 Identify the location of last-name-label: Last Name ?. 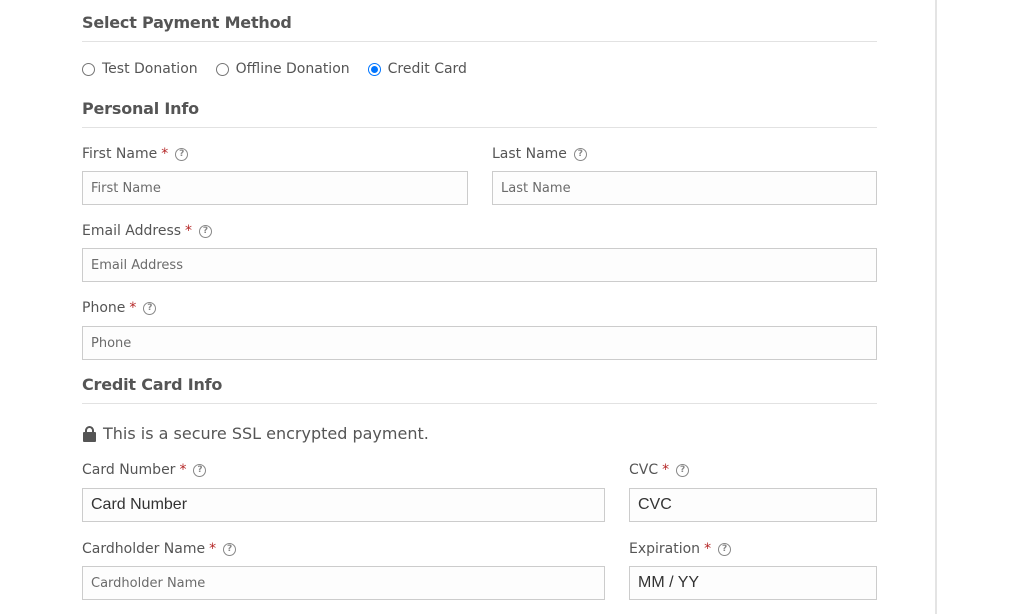
(539, 154).